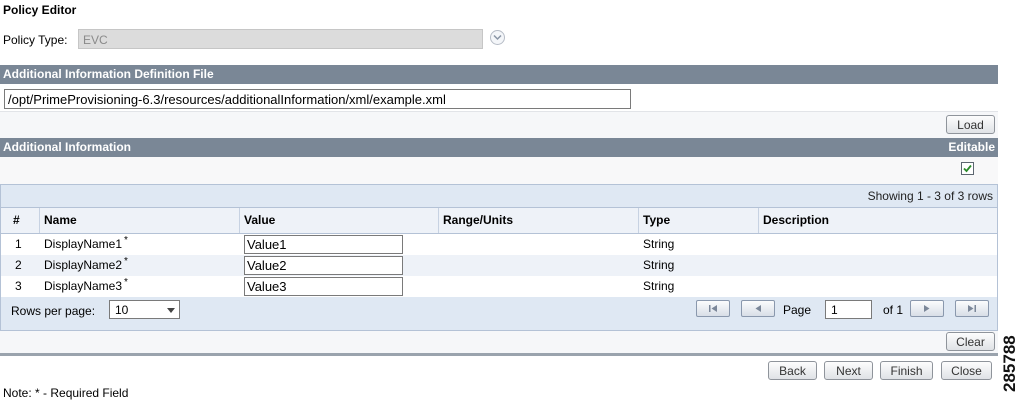 Image resolution: width=1021 pixels, height=402 pixels. Describe the element at coordinates (906, 370) in the screenshot. I see `finish-button: Finish` at that location.